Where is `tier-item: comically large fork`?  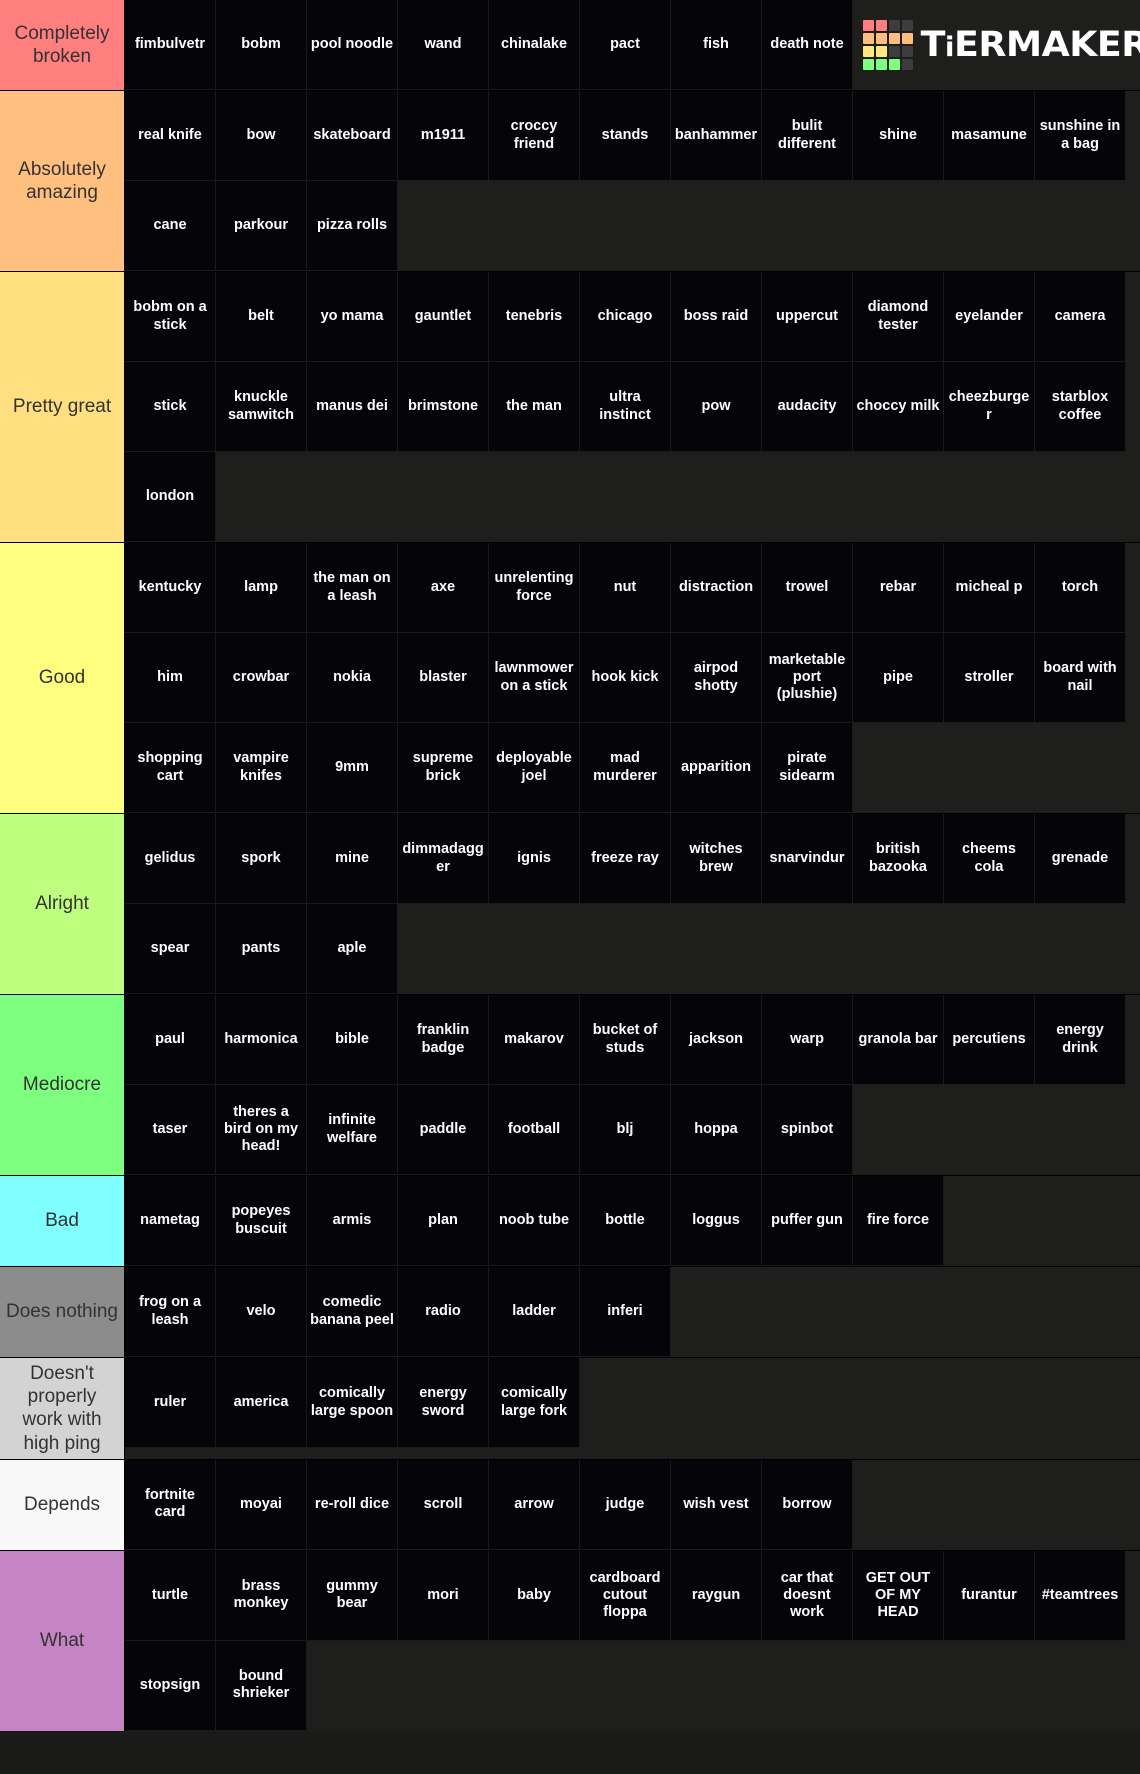 tier-item: comically large fork is located at coordinates (534, 1403).